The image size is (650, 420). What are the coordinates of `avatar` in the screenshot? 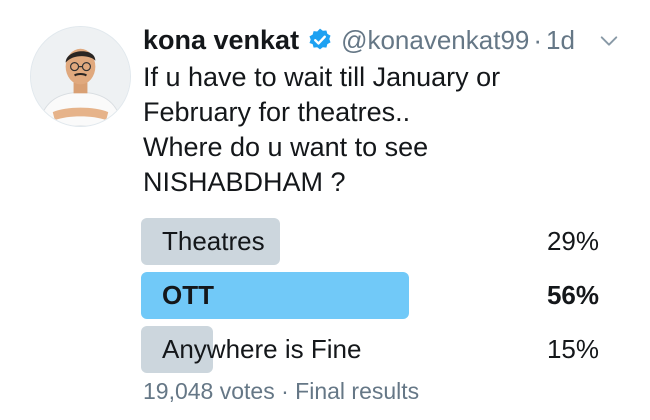 It's located at (80, 76).